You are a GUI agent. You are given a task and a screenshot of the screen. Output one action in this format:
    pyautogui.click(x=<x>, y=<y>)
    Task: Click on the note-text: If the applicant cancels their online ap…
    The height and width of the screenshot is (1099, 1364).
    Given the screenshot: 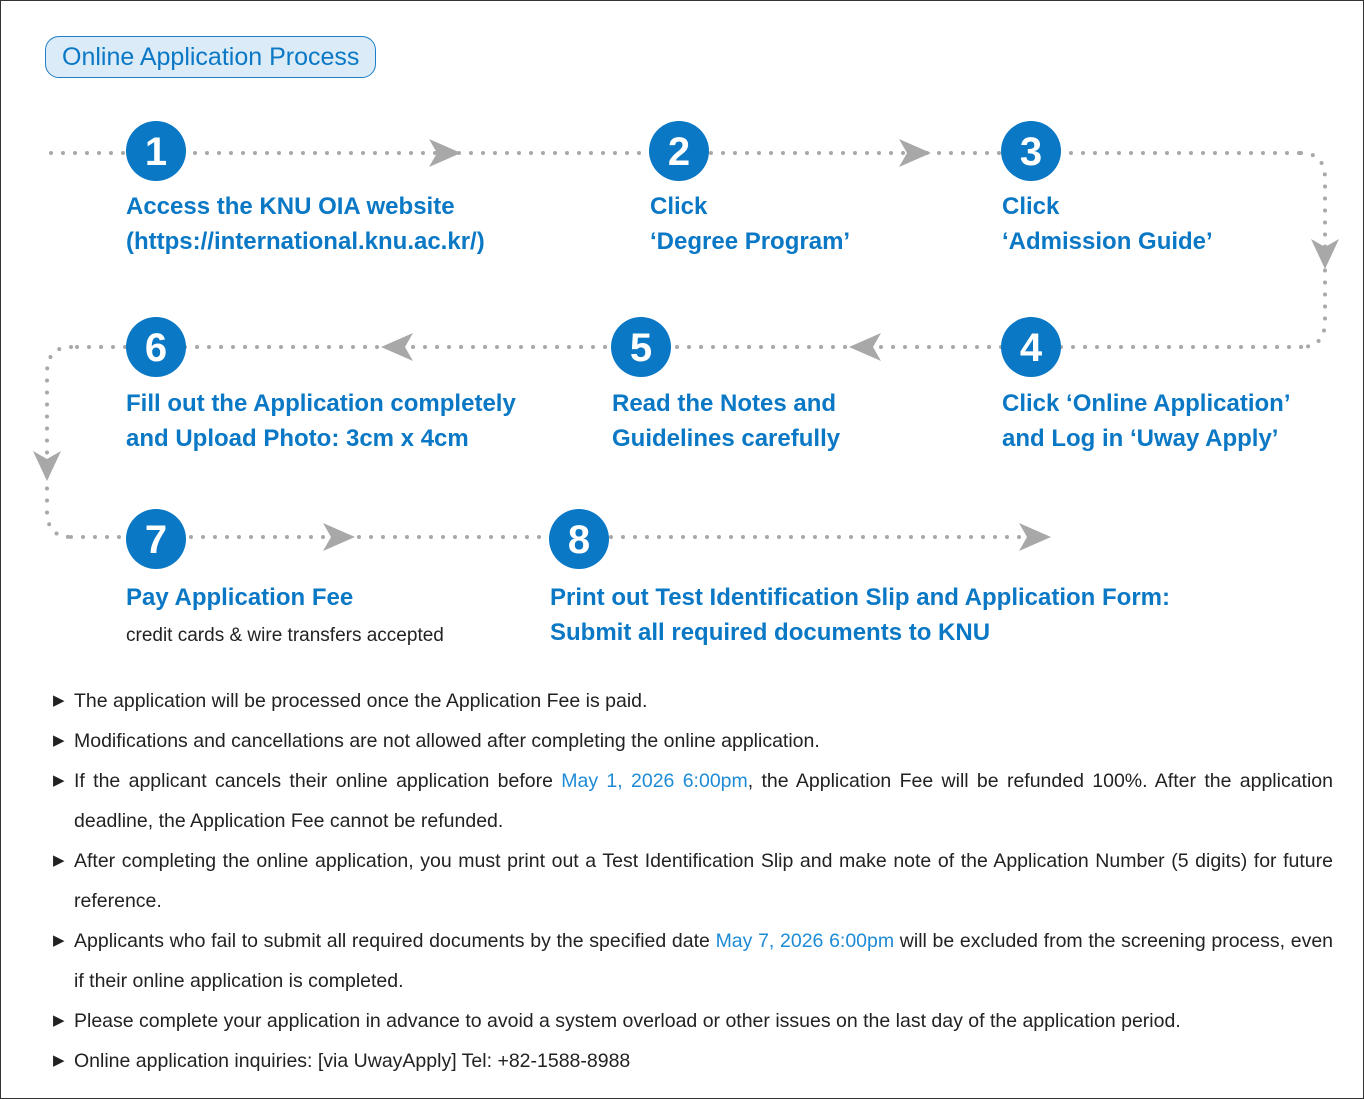 What is the action you would take?
    pyautogui.click(x=318, y=781)
    